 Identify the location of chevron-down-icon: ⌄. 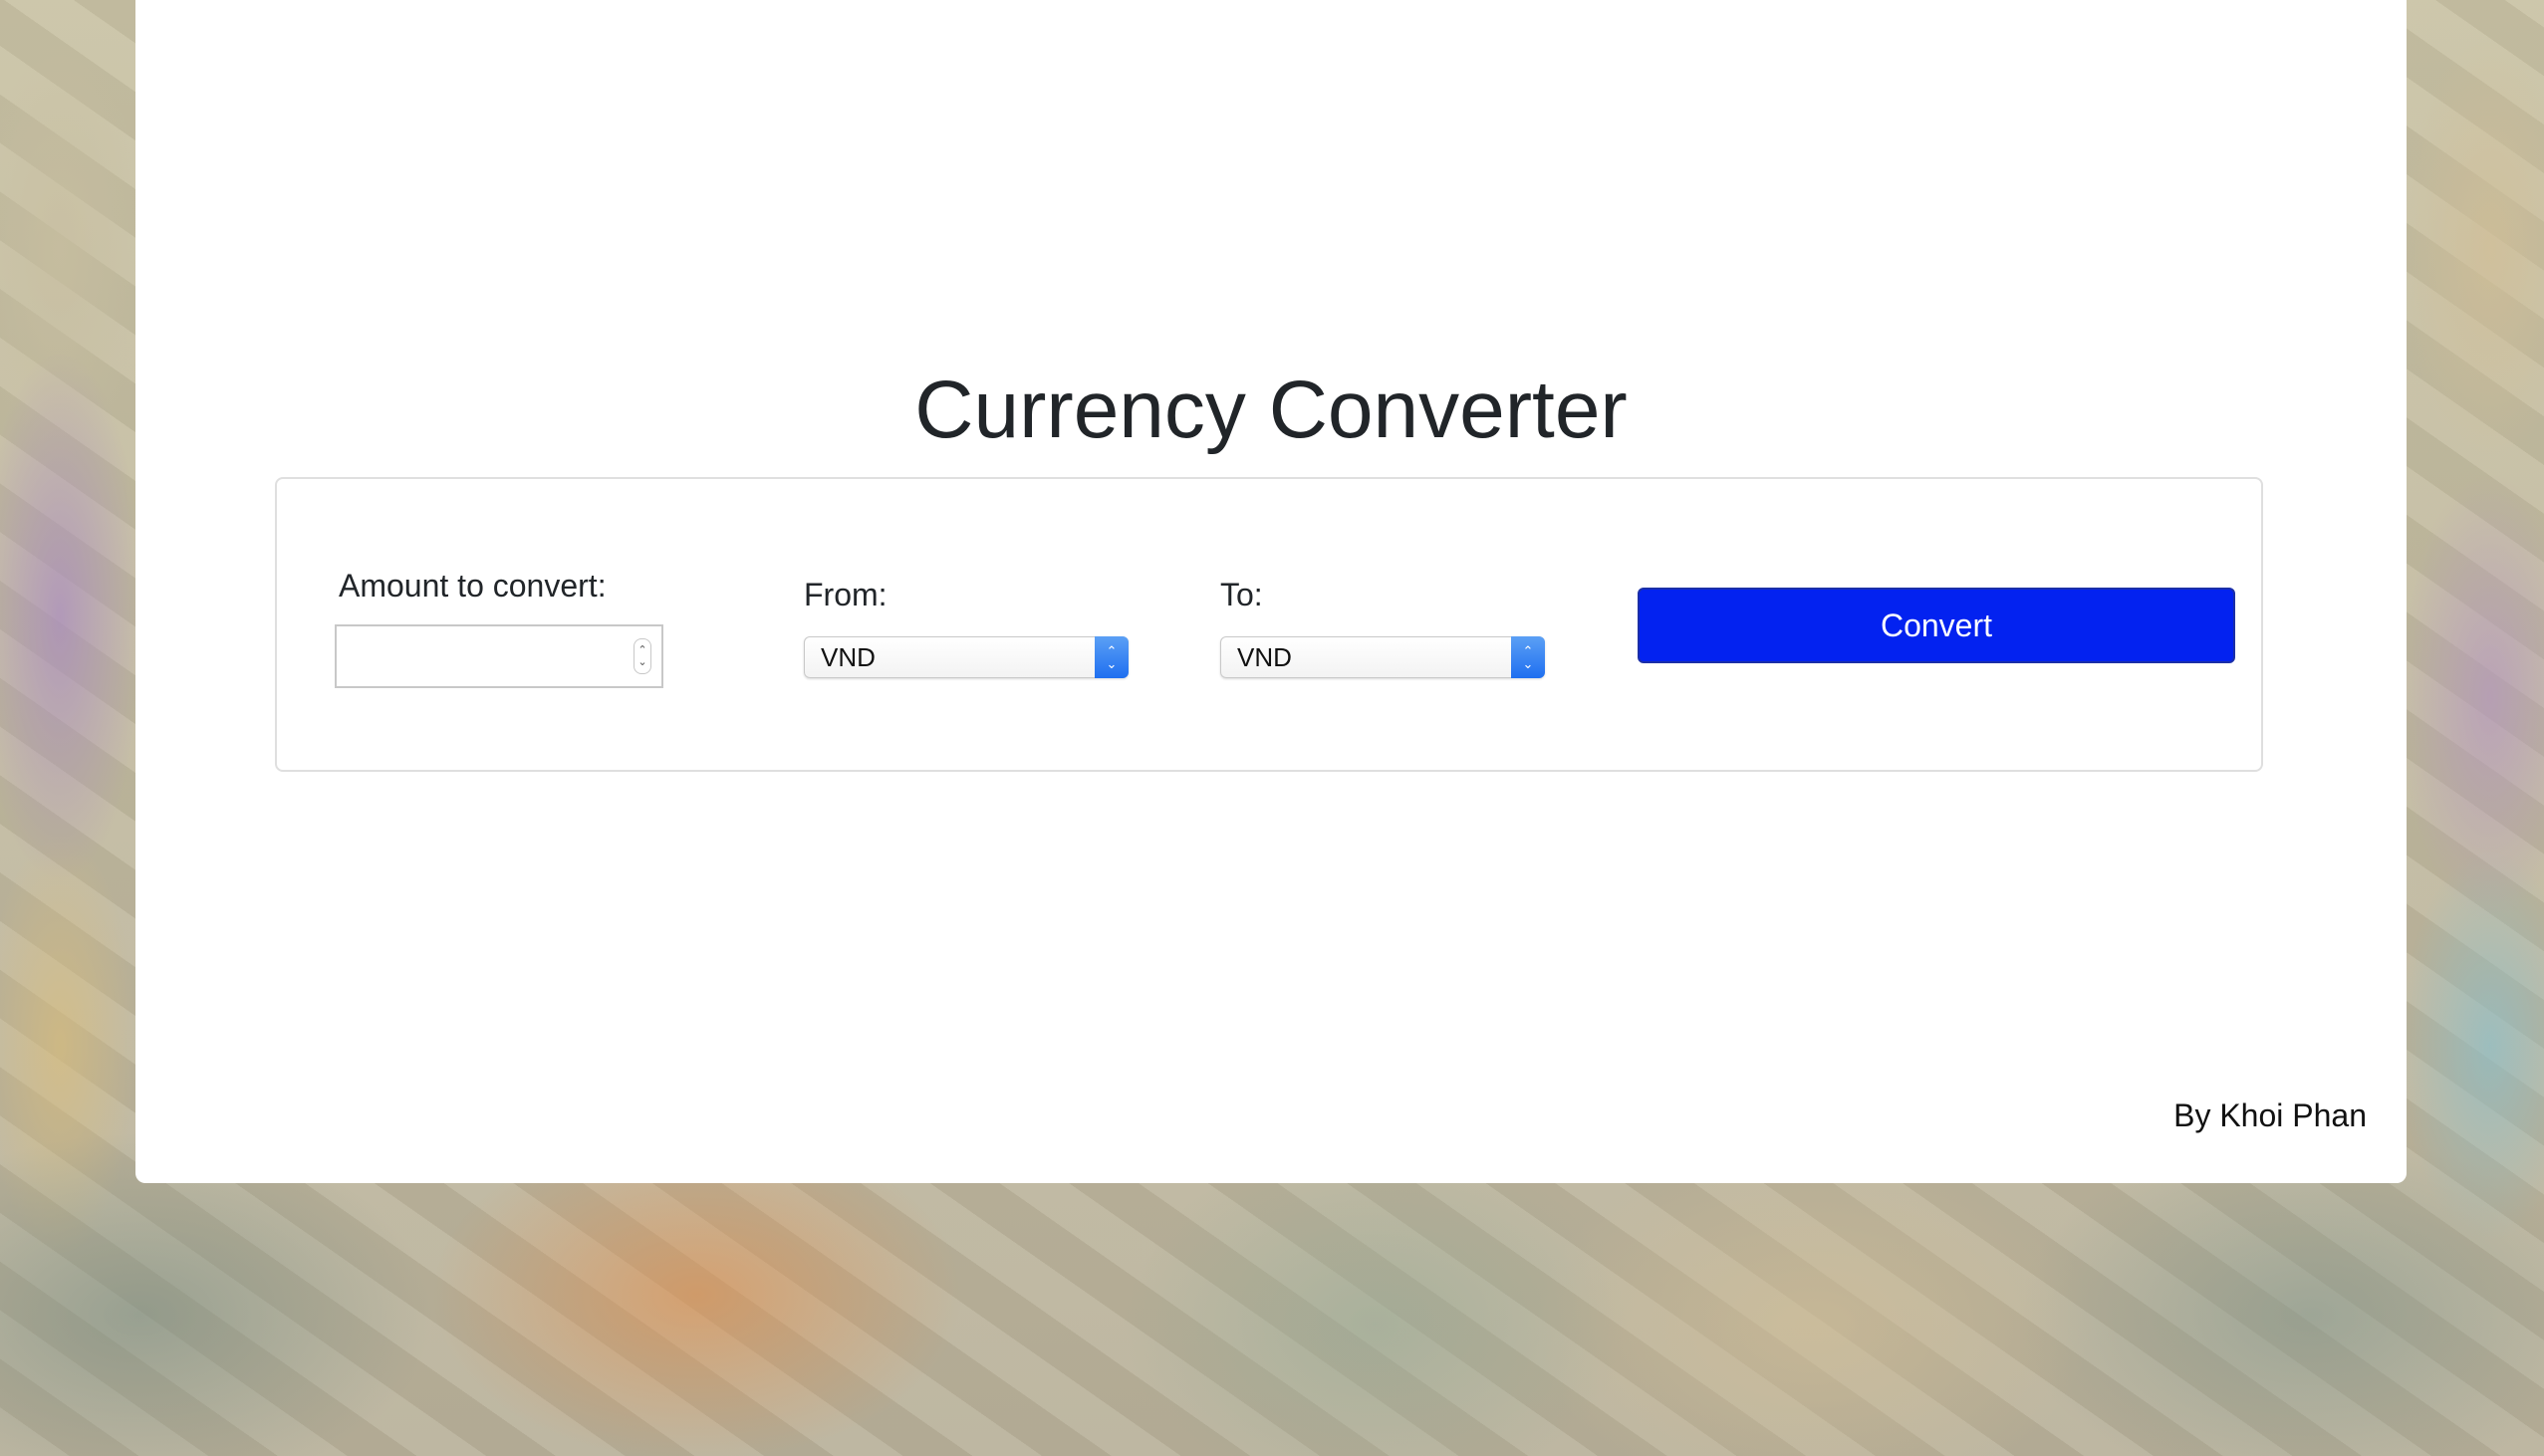
(641, 662).